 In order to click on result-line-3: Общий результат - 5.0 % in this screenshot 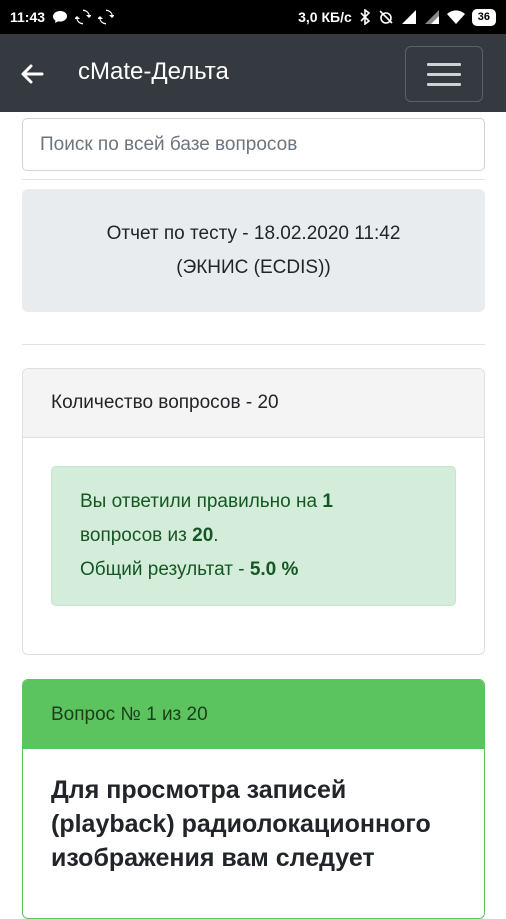, I will do `click(189, 569)`.